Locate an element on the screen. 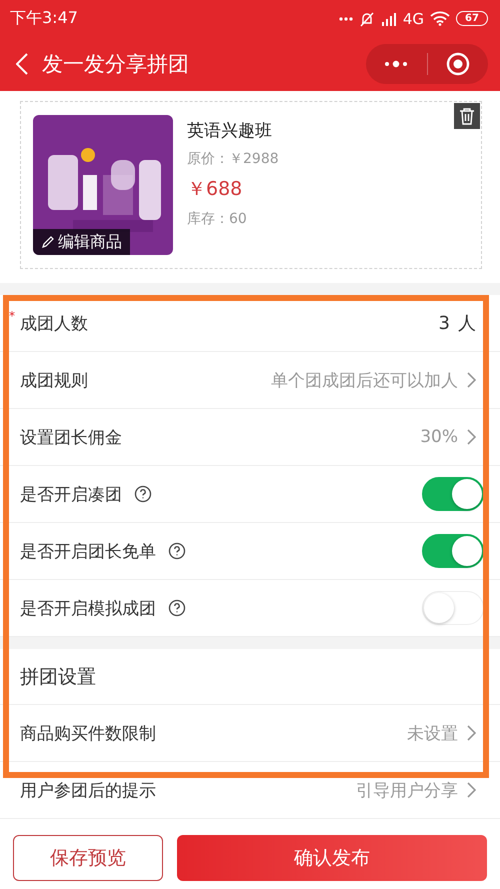  setting-value: 未设置 is located at coordinates (432, 733).